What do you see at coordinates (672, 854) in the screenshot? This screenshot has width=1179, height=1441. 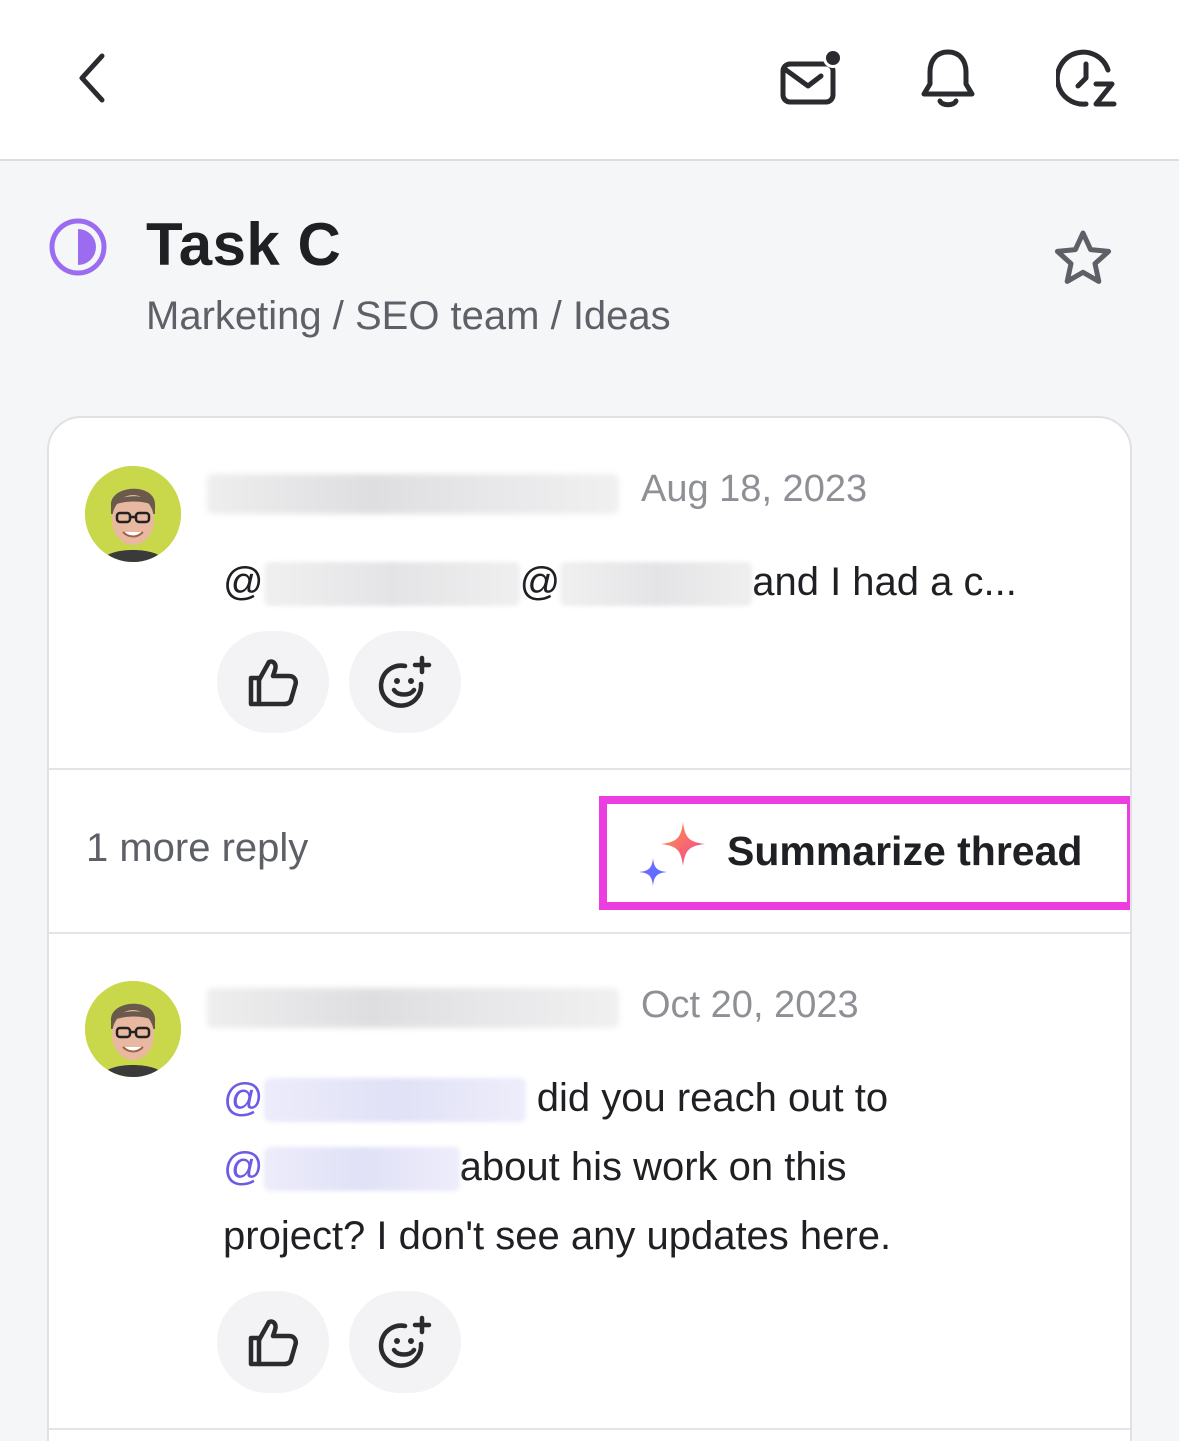 I see `ai-sparkle-icon` at bounding box center [672, 854].